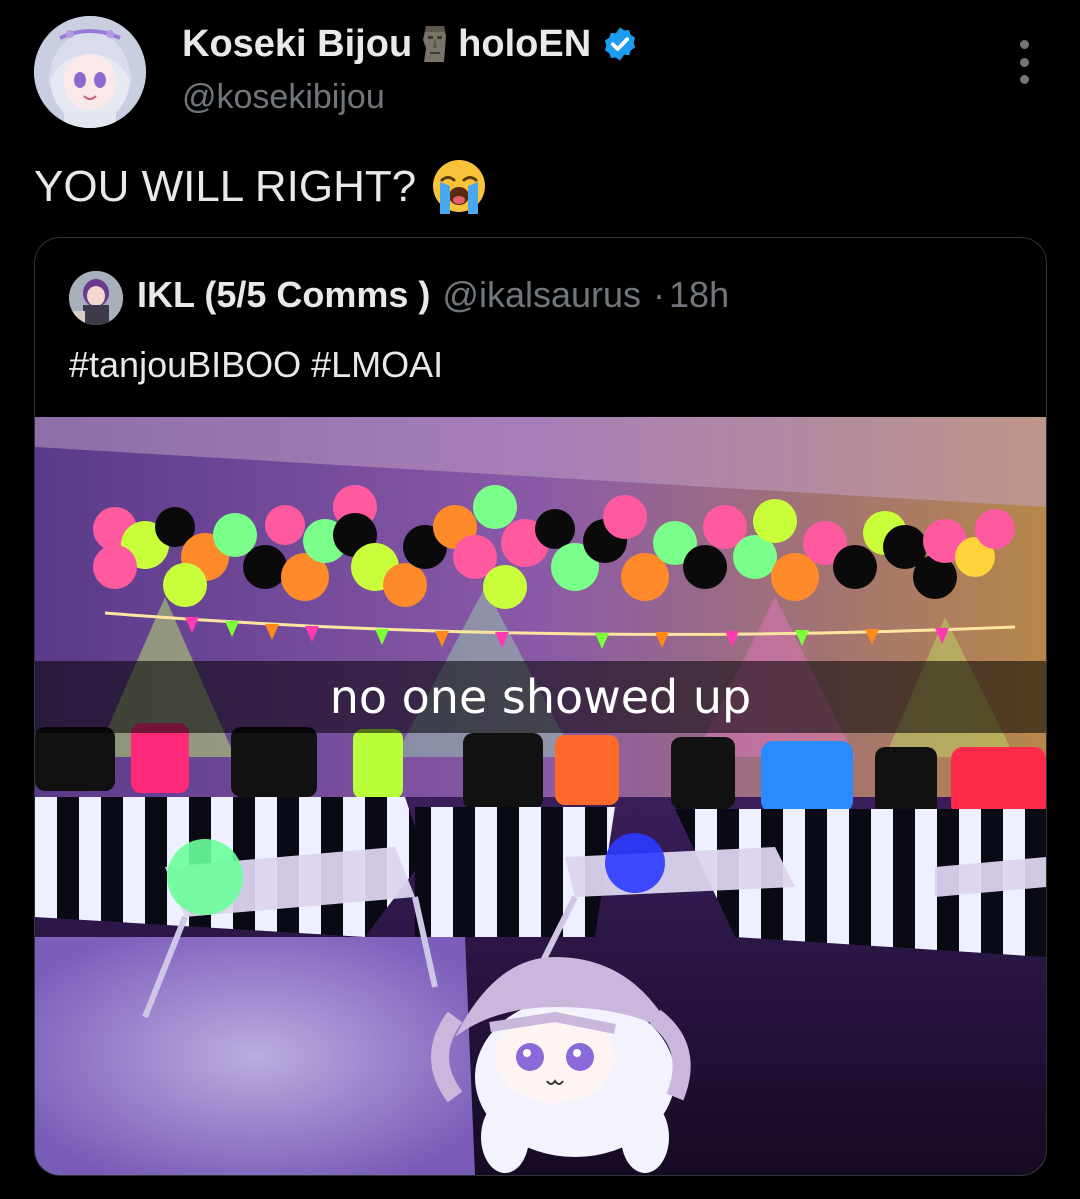 The width and height of the screenshot is (1080, 1199). I want to click on author-handle: @kosekibijou, so click(283, 97).